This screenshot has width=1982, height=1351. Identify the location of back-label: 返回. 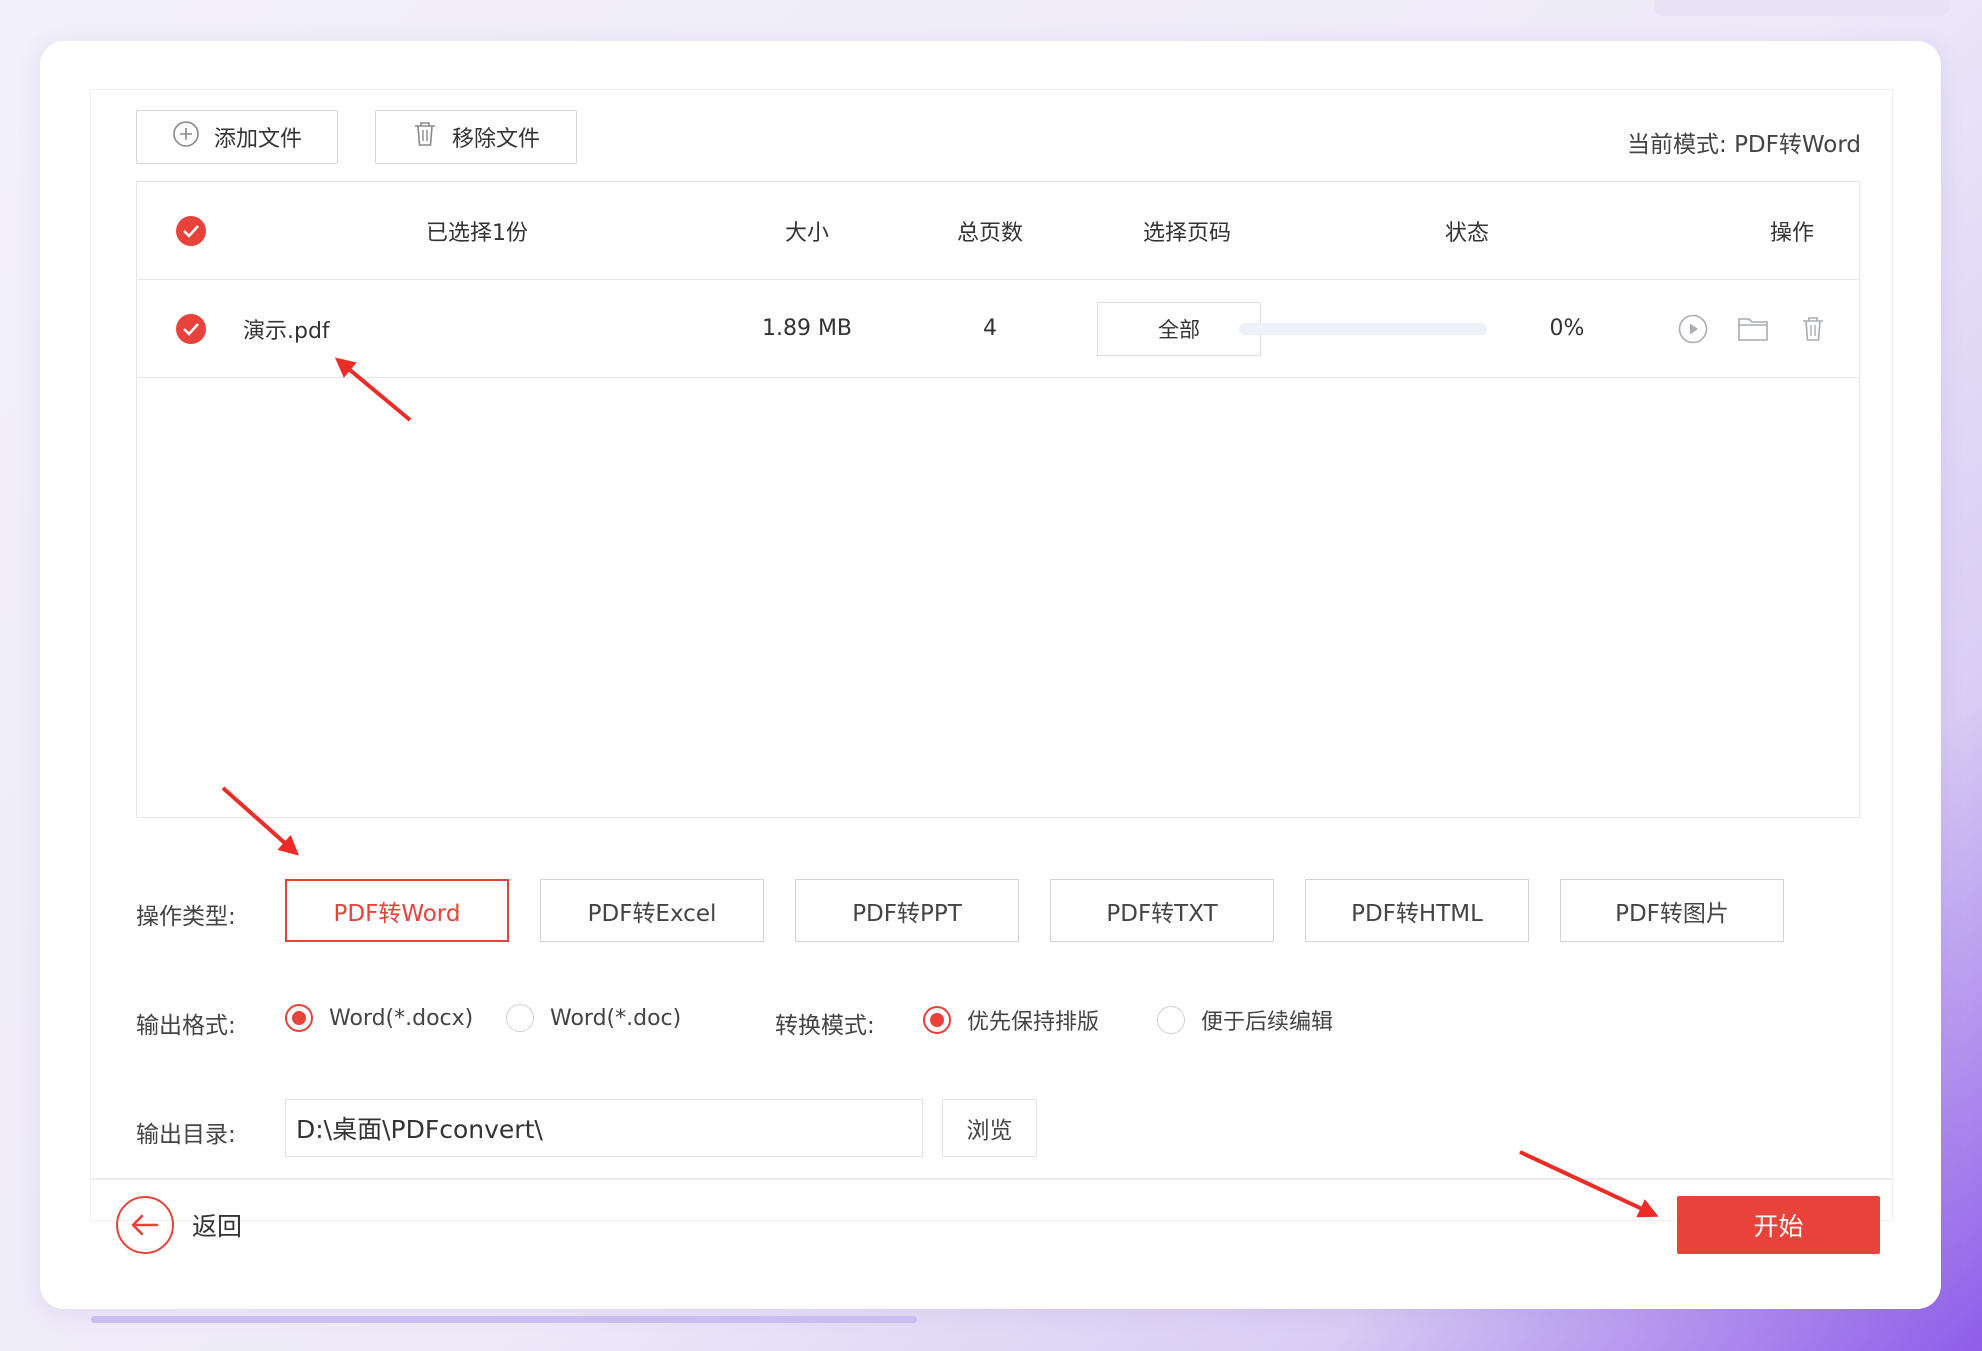
(217, 1226).